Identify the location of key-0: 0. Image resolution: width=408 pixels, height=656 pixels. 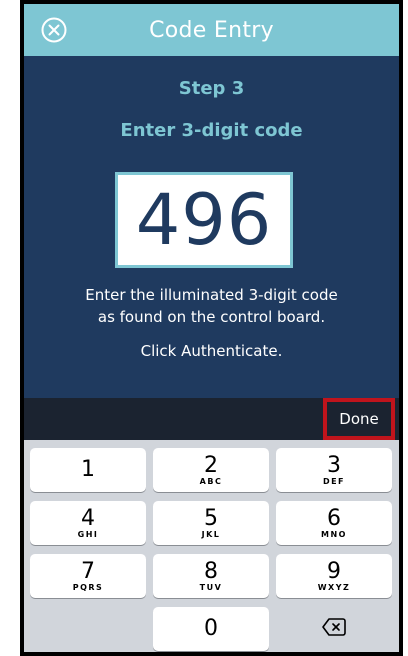
(211, 629).